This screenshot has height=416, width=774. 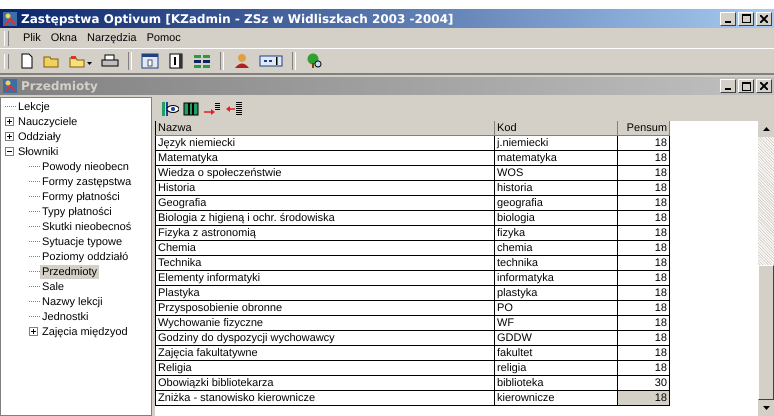 What do you see at coordinates (234, 109) in the screenshot?
I see `move-left-icon` at bounding box center [234, 109].